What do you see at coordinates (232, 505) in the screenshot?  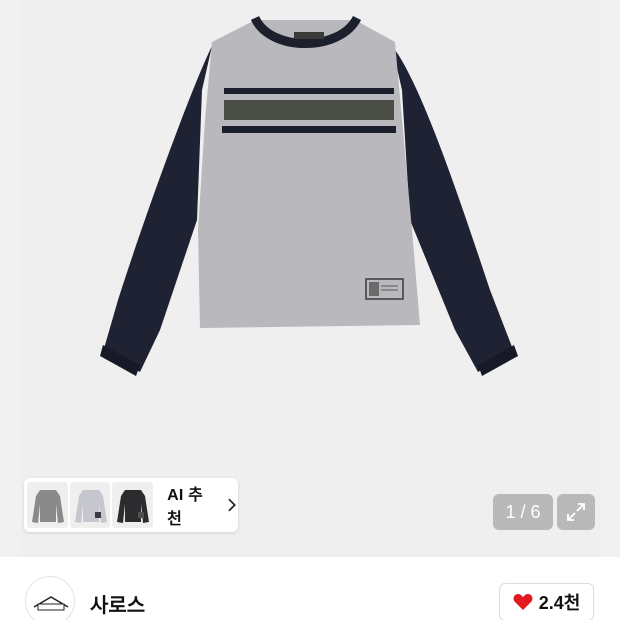 I see `chevron-right-icon` at bounding box center [232, 505].